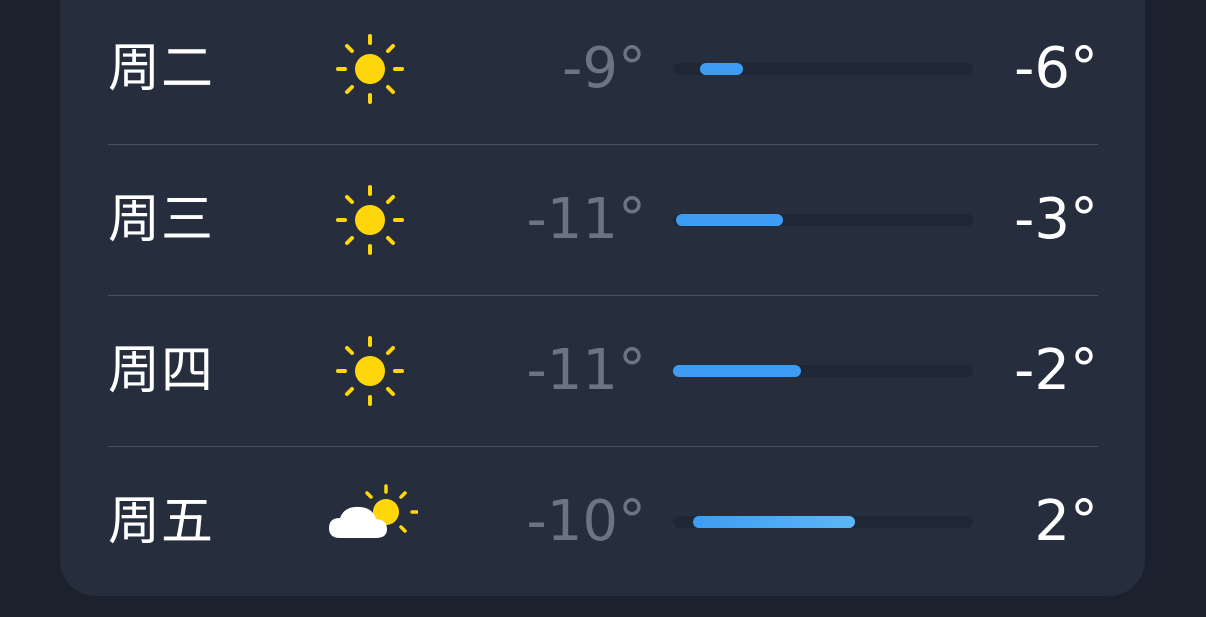 This screenshot has height=617, width=1206. What do you see at coordinates (161, 371) in the screenshot?
I see `day-label: 周四` at bounding box center [161, 371].